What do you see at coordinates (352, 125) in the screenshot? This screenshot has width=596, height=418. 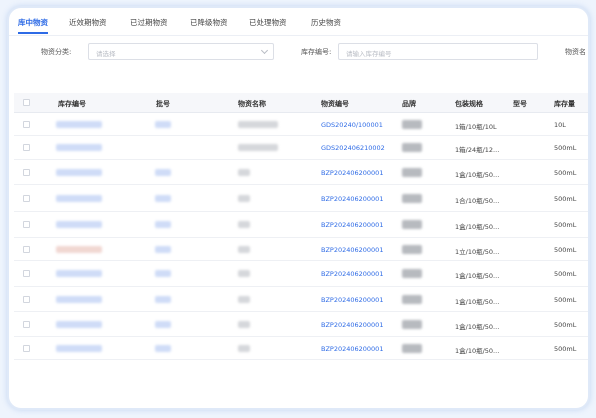 I see `material-code-link: GDS20240/100001` at bounding box center [352, 125].